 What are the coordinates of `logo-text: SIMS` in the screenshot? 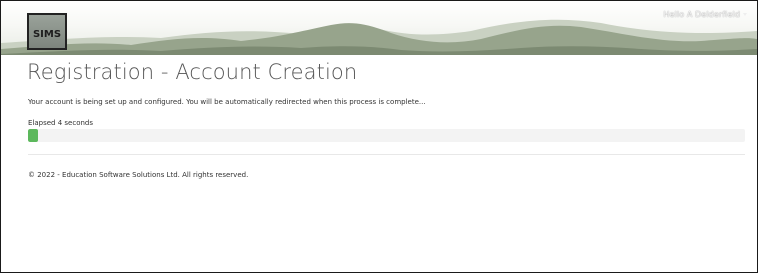 It's located at (47, 34).